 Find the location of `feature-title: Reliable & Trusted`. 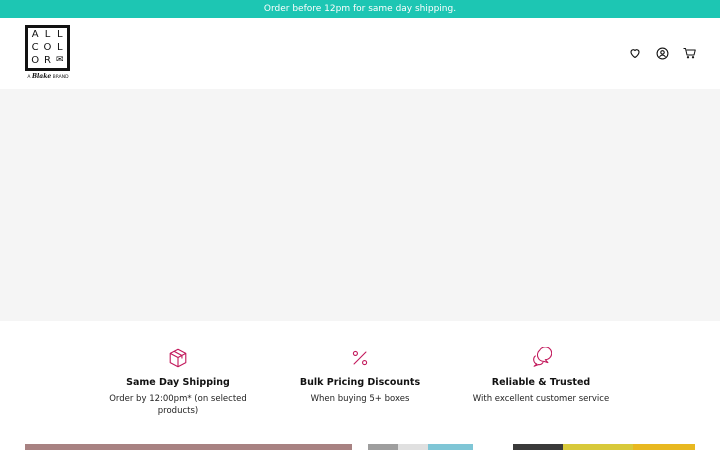

feature-title: Reliable & Trusted is located at coordinates (541, 382).